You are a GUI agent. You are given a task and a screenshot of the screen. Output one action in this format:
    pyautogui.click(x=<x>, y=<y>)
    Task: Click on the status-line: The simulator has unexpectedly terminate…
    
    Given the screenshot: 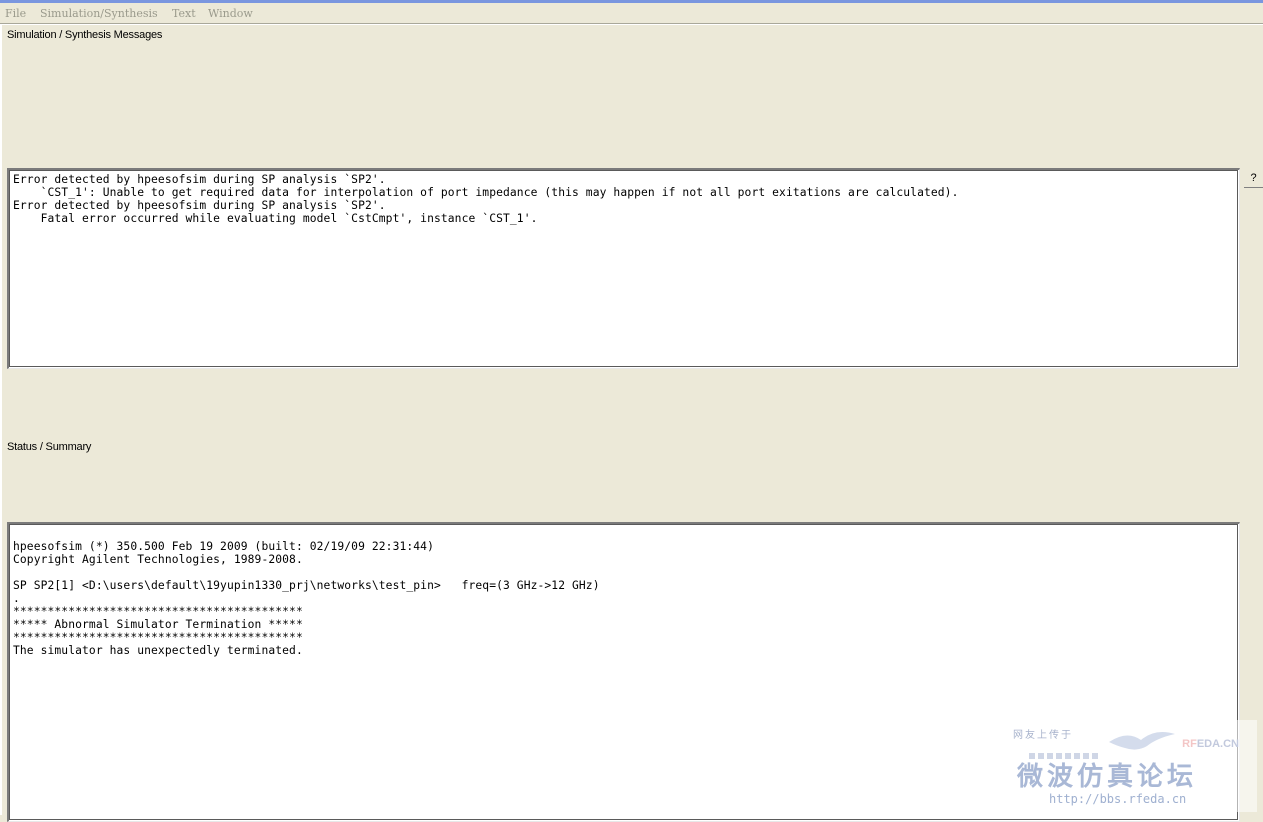 What is the action you would take?
    pyautogui.click(x=158, y=650)
    